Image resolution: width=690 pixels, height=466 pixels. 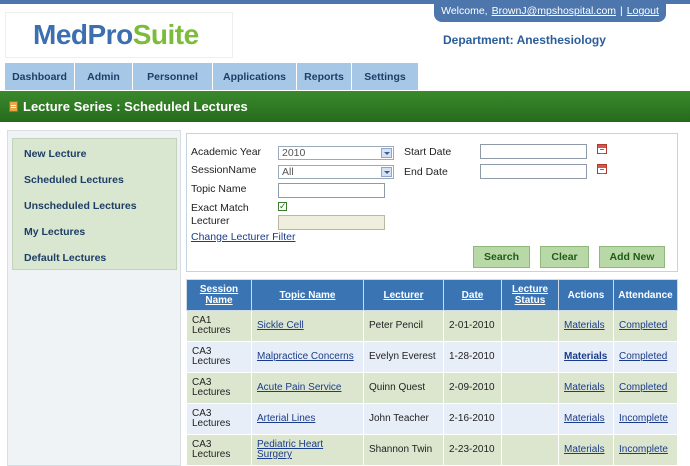 I want to click on page-title-bar: Lecture Series : Scheduled Lectures, so click(x=345, y=106).